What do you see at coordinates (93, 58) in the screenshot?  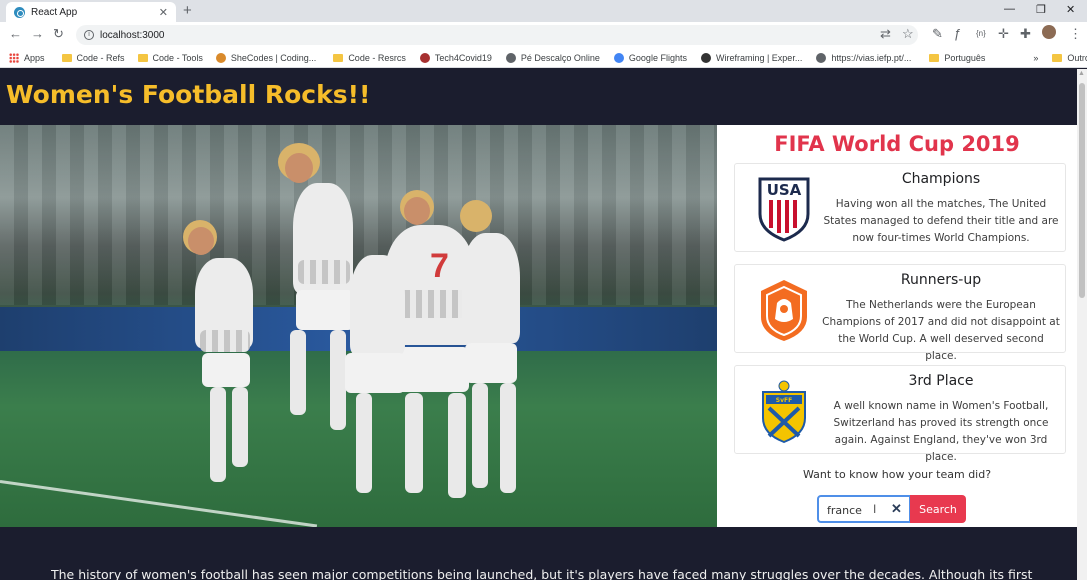 I see `bookmark-code-refs: Code - Refs` at bounding box center [93, 58].